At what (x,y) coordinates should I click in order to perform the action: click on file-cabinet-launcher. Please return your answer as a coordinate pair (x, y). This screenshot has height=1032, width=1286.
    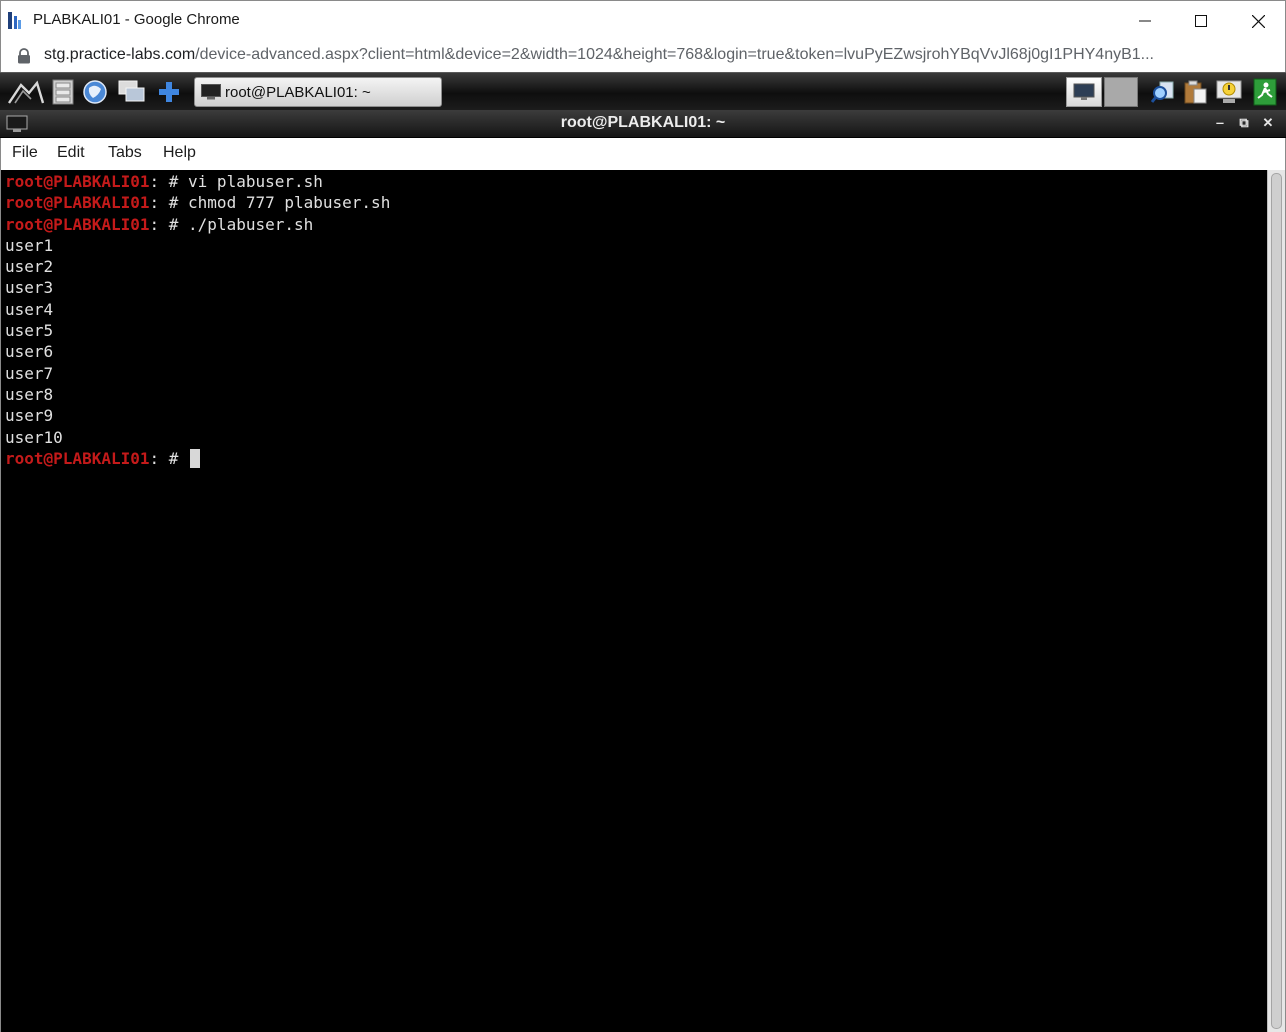
    Looking at the image, I should click on (63, 92).